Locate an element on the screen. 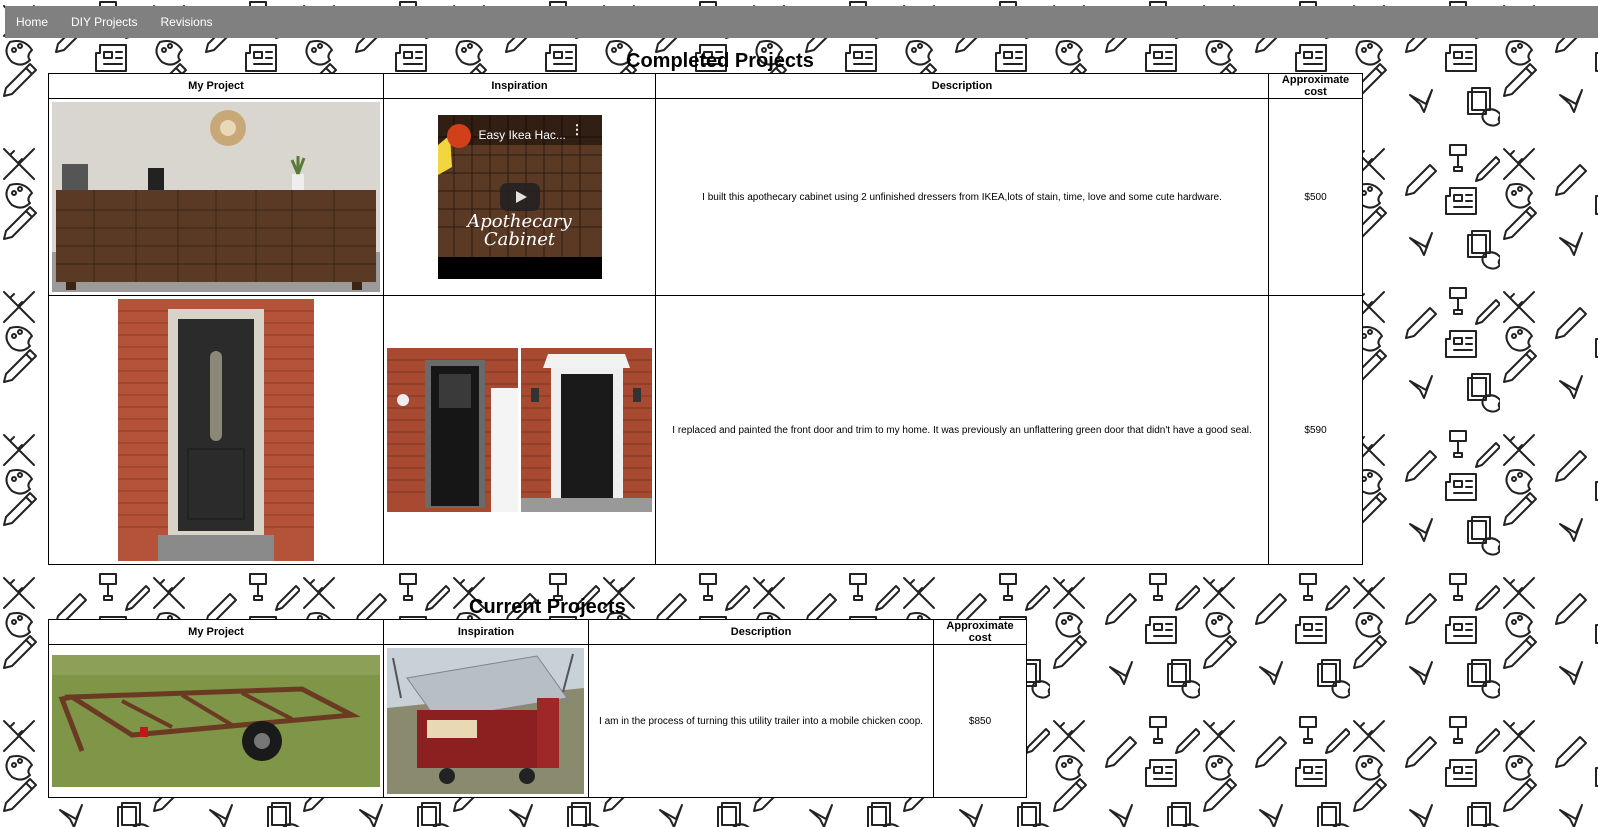 This screenshot has width=1598, height=827. overlay-line-2: Cabinet is located at coordinates (519, 239).